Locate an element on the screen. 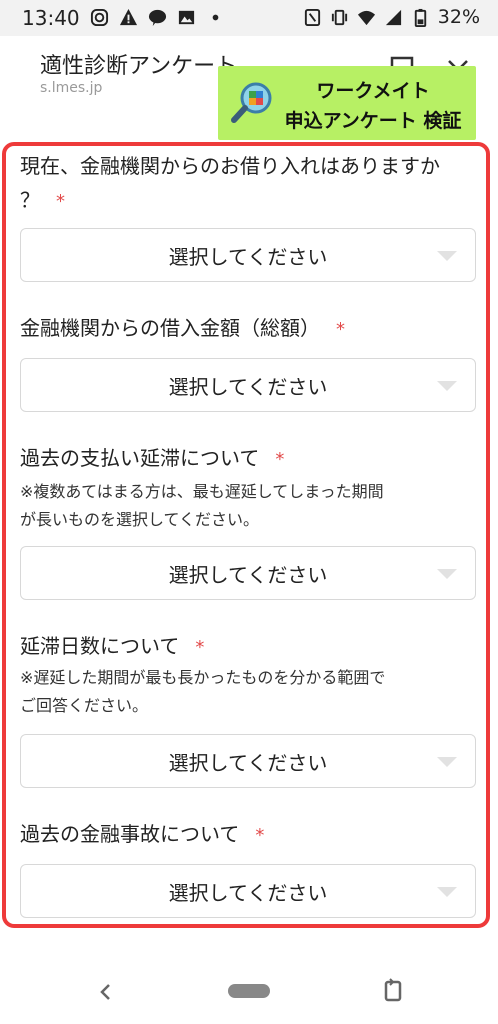 The width and height of the screenshot is (498, 1024). question-3-select: 選択してください is located at coordinates (248, 573).